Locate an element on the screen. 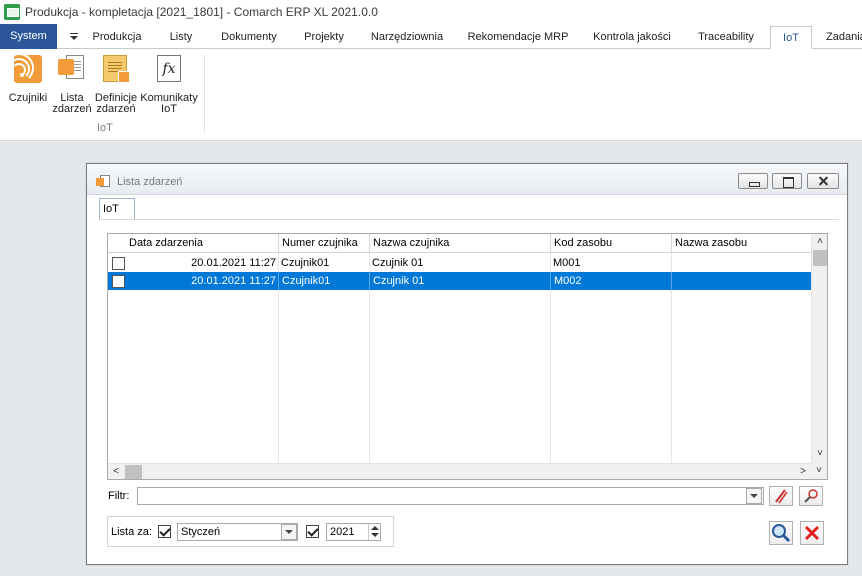  tab-system: System is located at coordinates (28, 36).